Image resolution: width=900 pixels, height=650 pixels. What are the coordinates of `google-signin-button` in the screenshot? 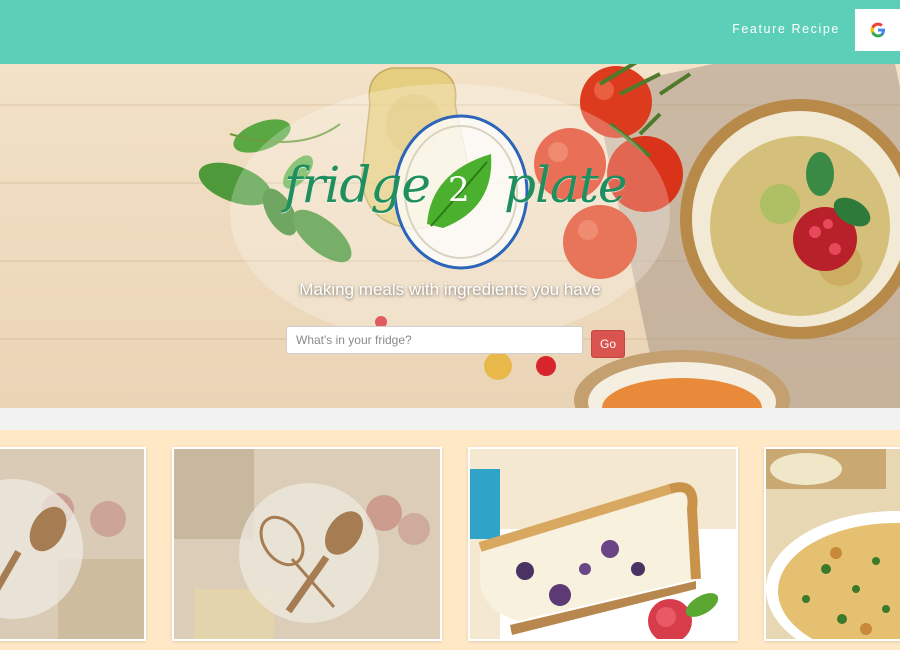 It's located at (877, 30).